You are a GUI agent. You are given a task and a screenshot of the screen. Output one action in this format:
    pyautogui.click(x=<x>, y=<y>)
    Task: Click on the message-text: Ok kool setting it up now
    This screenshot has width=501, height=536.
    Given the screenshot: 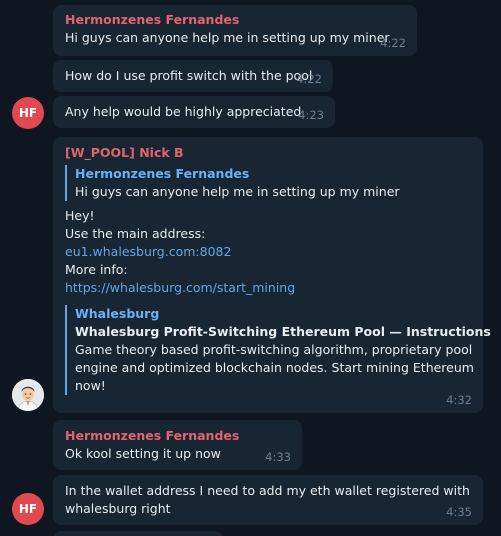 What is the action you would take?
    pyautogui.click(x=143, y=453)
    